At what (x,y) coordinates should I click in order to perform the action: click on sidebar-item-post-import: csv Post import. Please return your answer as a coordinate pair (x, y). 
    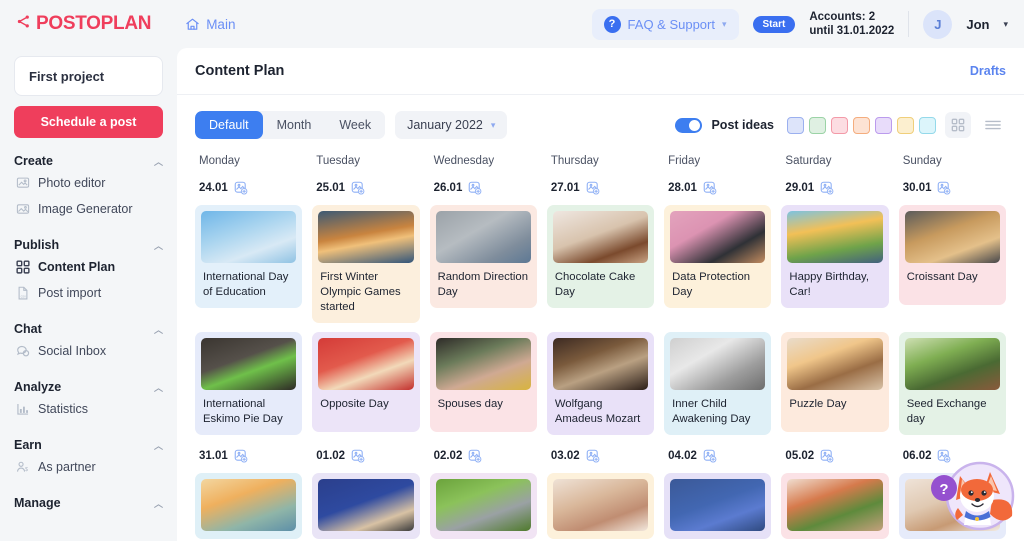
    Looking at the image, I should click on (88, 293).